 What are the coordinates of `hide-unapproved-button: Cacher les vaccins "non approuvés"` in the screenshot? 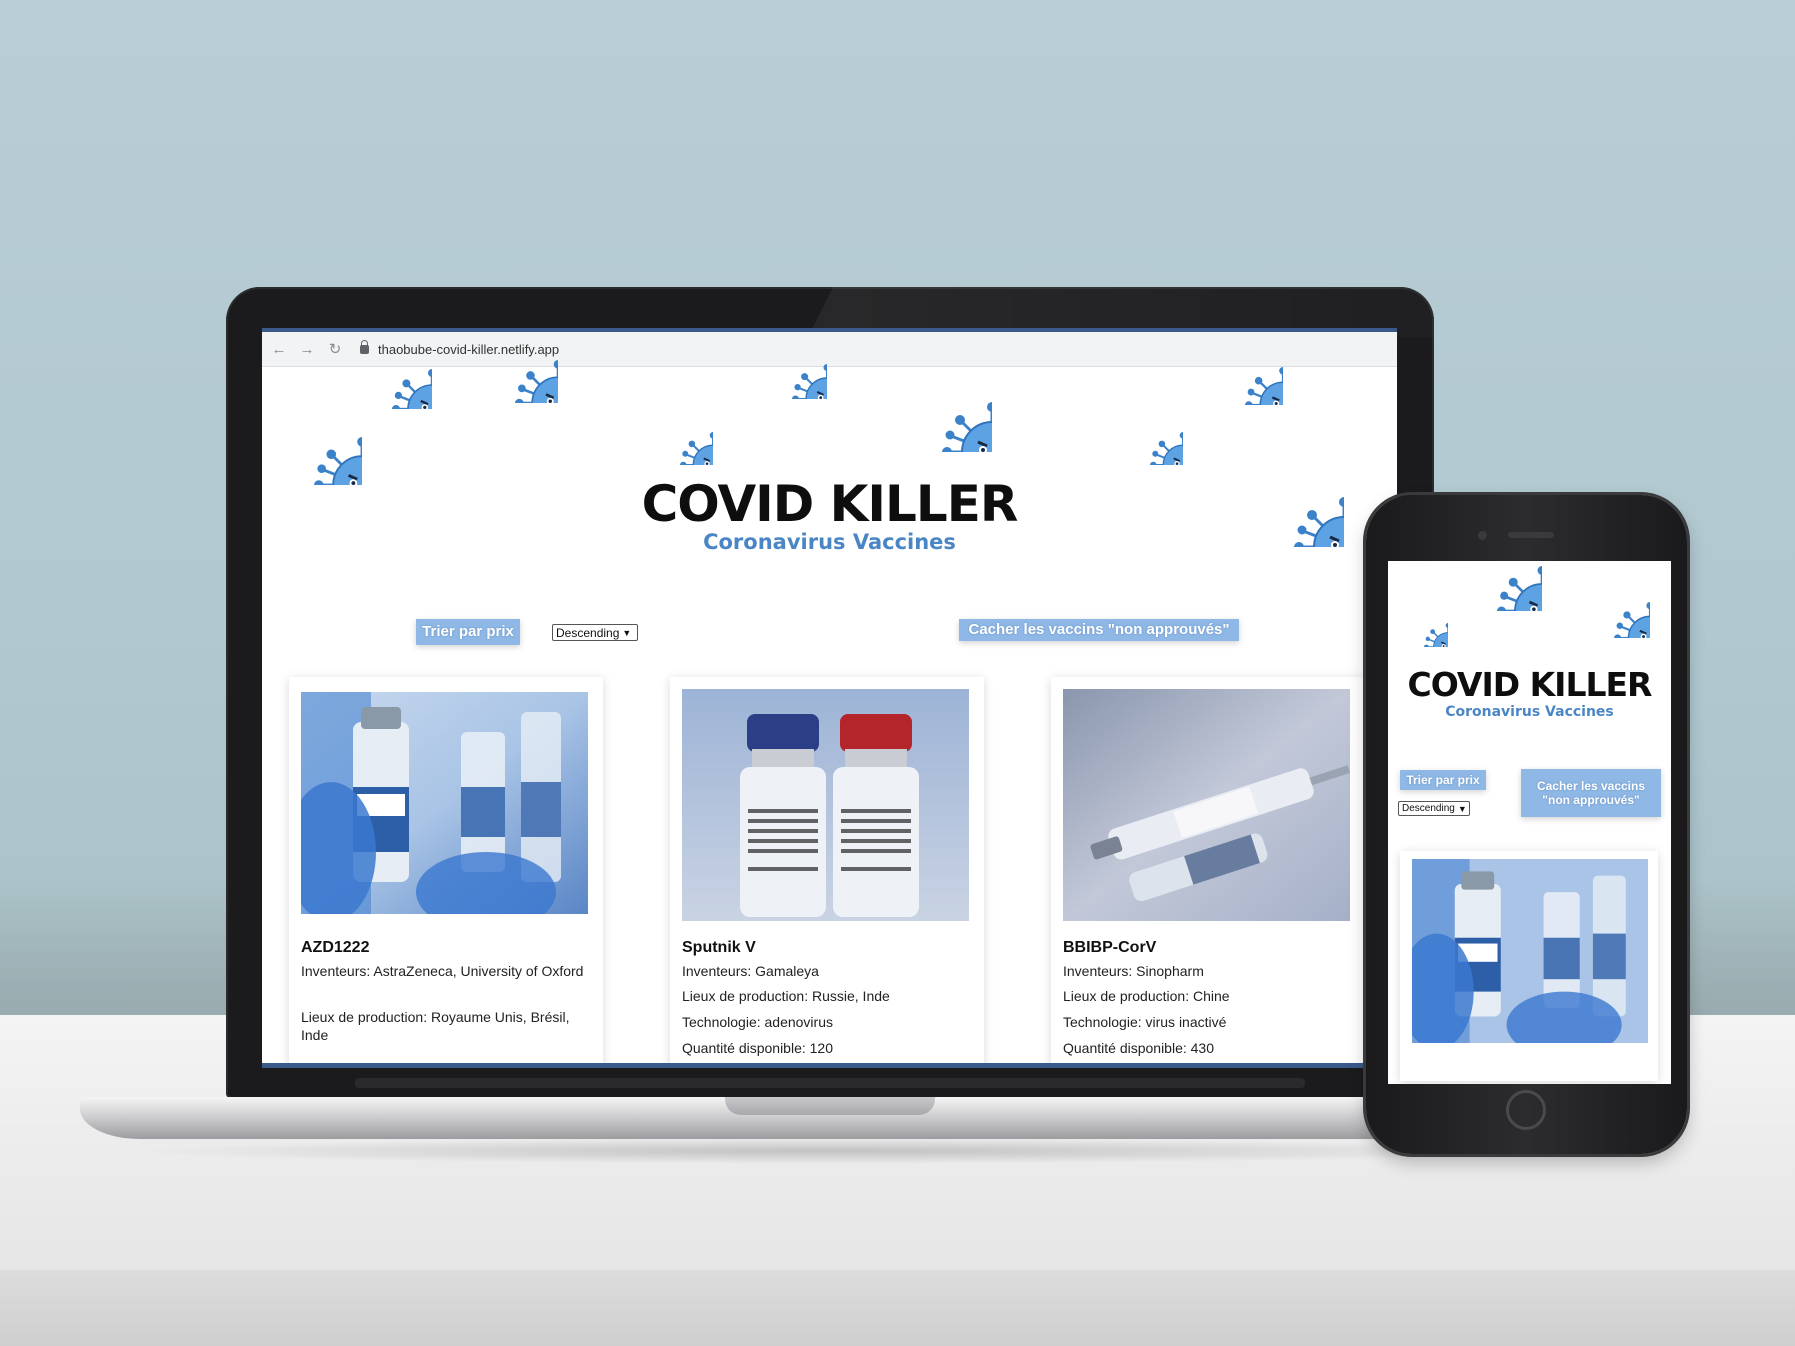 It's located at (1099, 630).